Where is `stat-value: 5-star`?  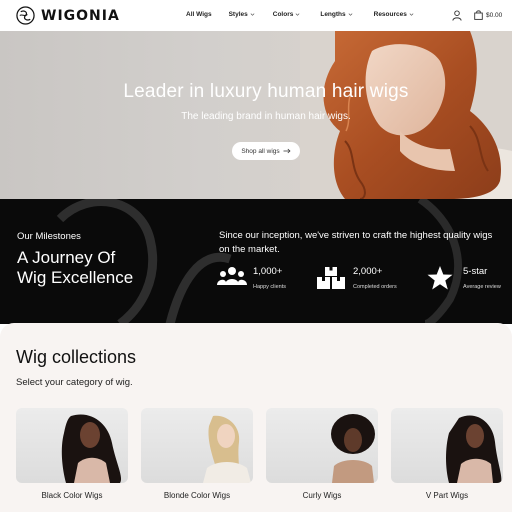
stat-value: 5-star is located at coordinates (475, 271).